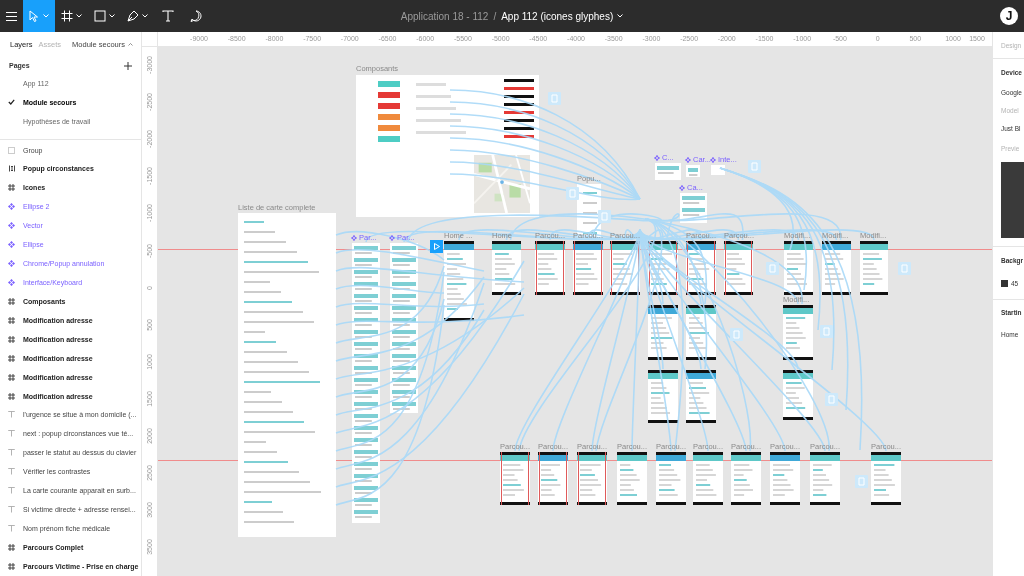 Image resolution: width=1024 pixels, height=576 pixels. I want to click on cursor-icon, so click(34, 16).